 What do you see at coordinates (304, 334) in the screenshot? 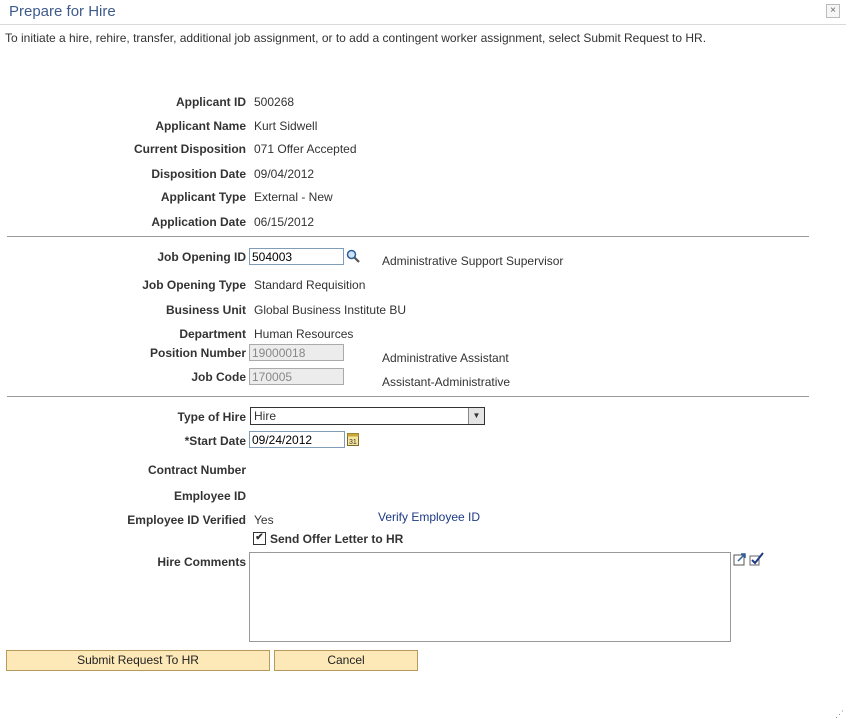
I see `department-value: Human Resources` at bounding box center [304, 334].